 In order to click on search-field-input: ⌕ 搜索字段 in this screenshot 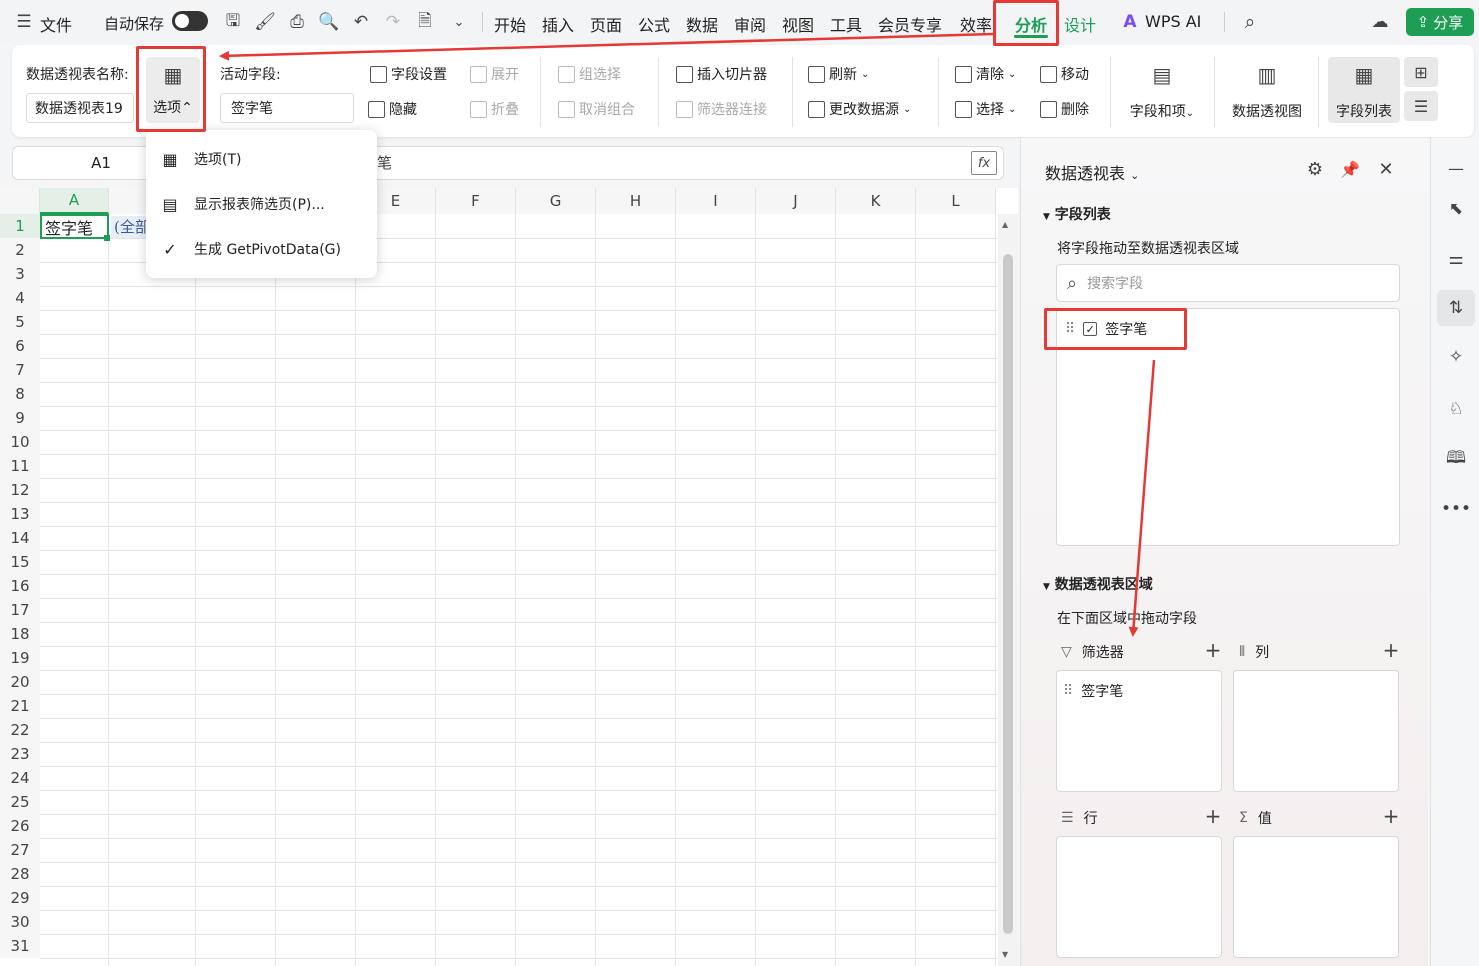, I will do `click(1228, 283)`.